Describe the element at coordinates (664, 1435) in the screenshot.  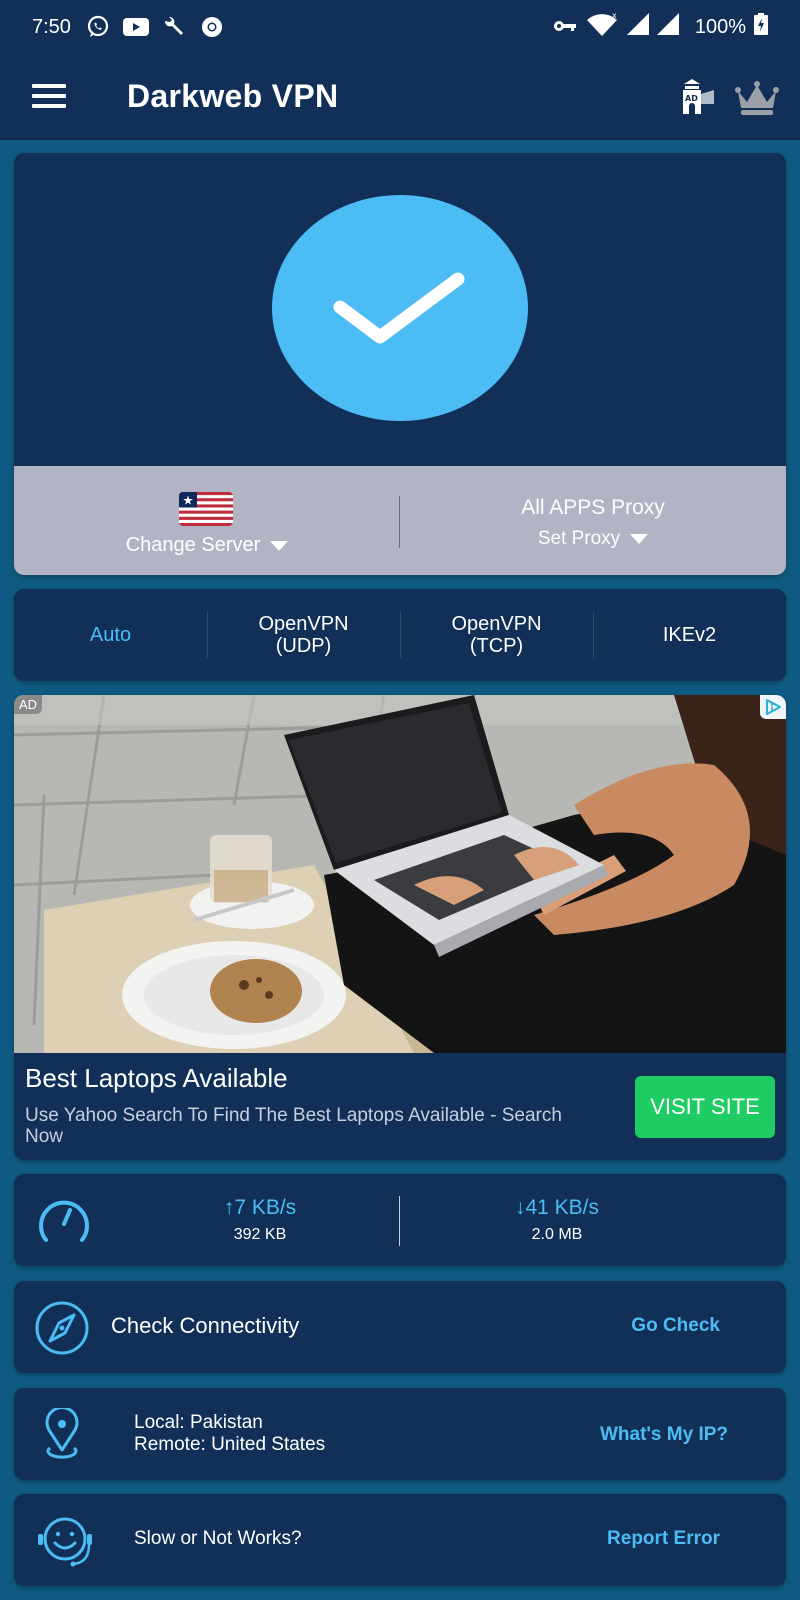
I see `whats-my-ip-button: What's My IP?` at that location.